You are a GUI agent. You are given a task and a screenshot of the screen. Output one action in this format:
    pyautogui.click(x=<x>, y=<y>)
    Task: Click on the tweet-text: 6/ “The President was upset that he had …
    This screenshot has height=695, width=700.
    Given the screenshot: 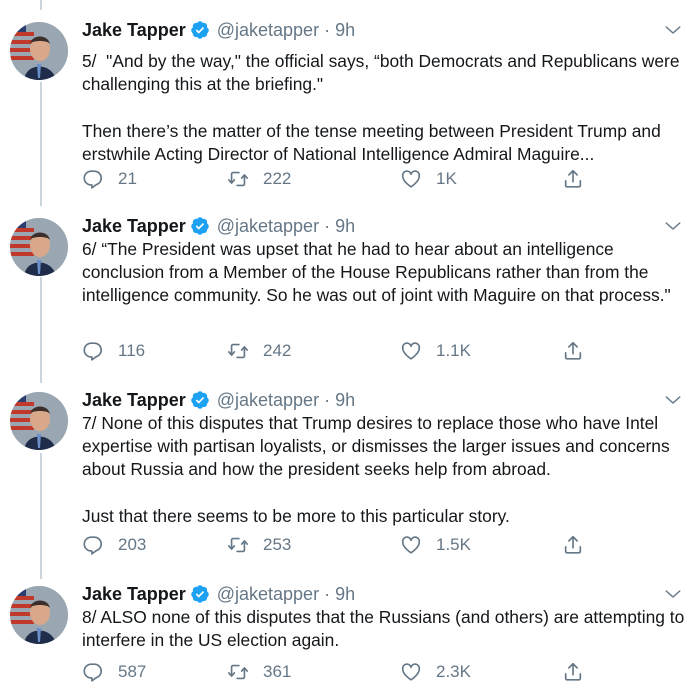 What is the action you would take?
    pyautogui.click(x=376, y=272)
    